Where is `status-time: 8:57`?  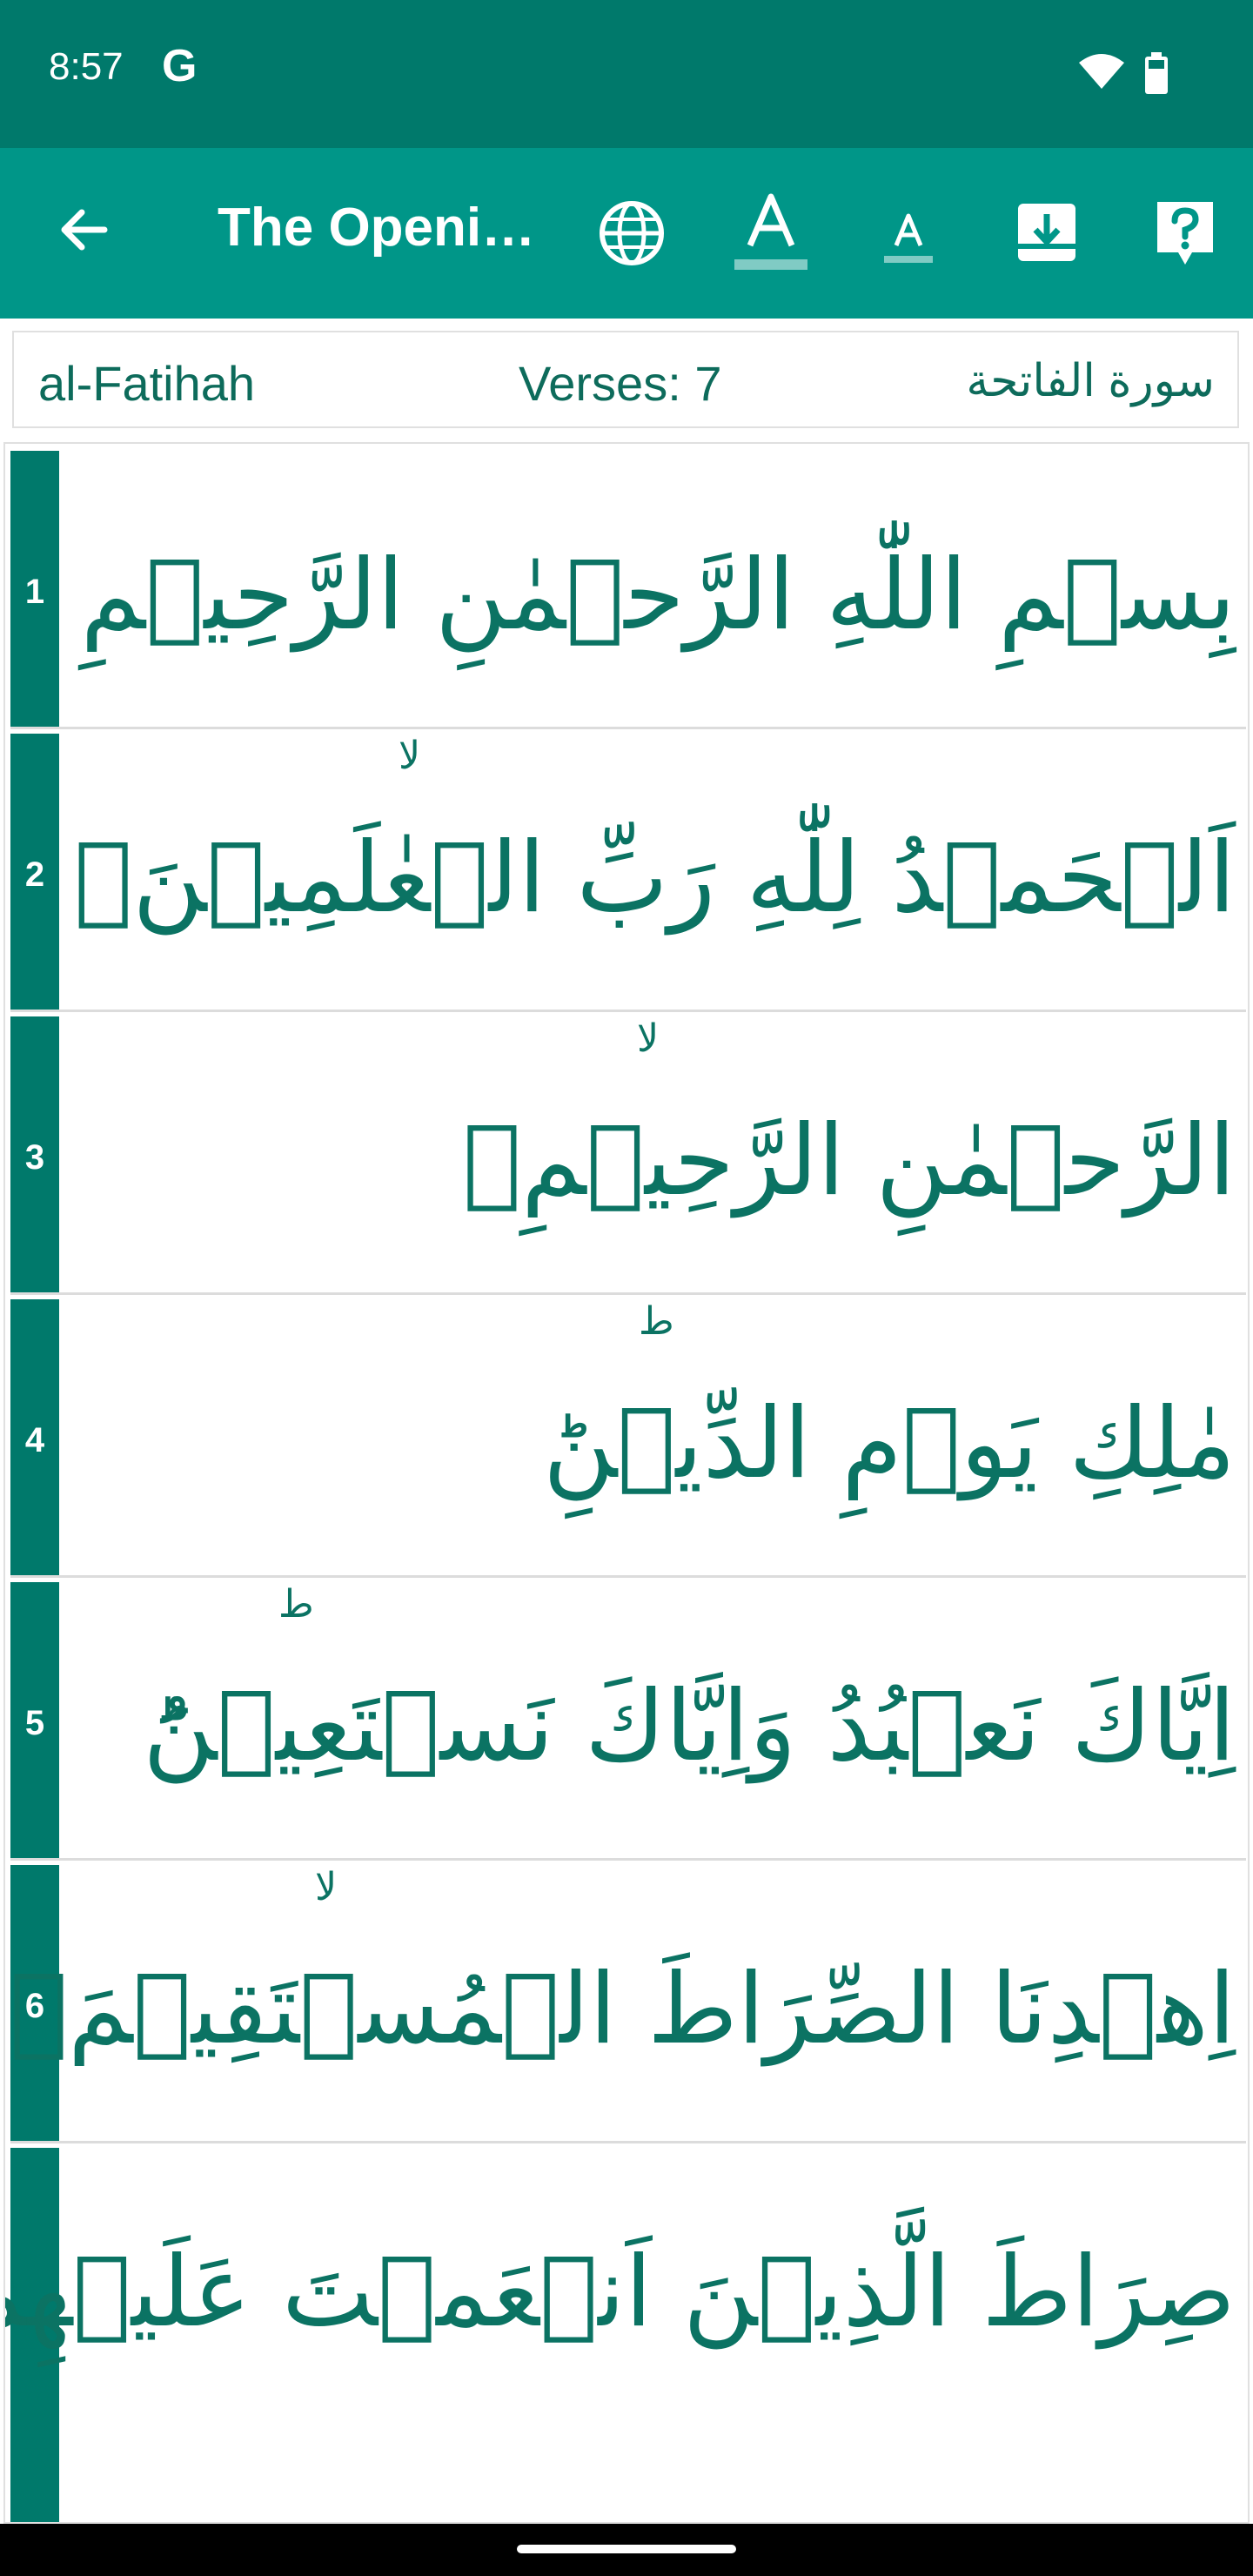
status-time: 8:57 is located at coordinates (86, 66).